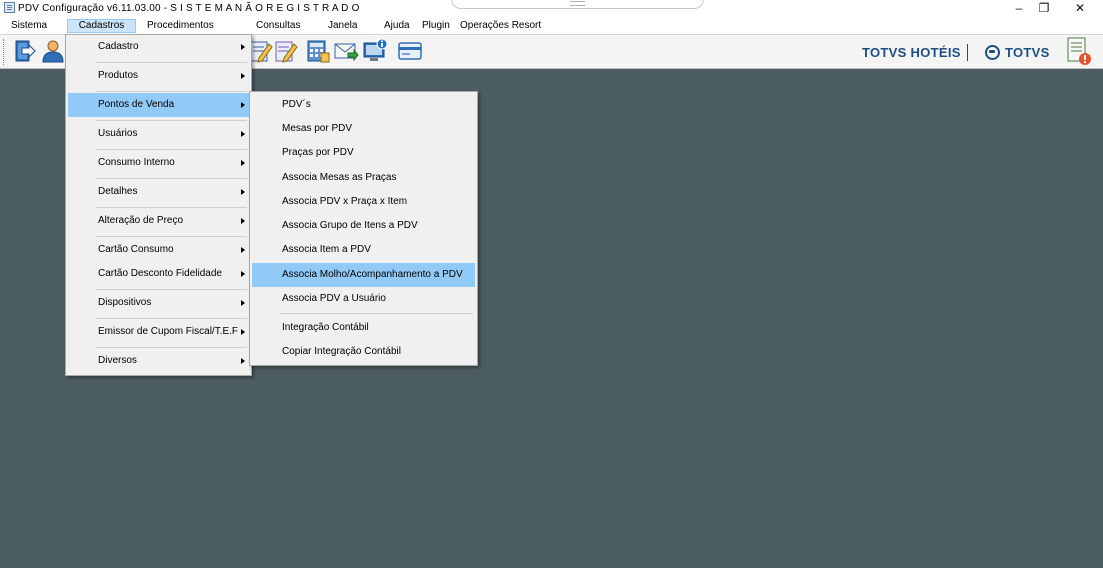 The height and width of the screenshot is (568, 1103). What do you see at coordinates (118, 75) in the screenshot?
I see `menu-item-label: Produtos` at bounding box center [118, 75].